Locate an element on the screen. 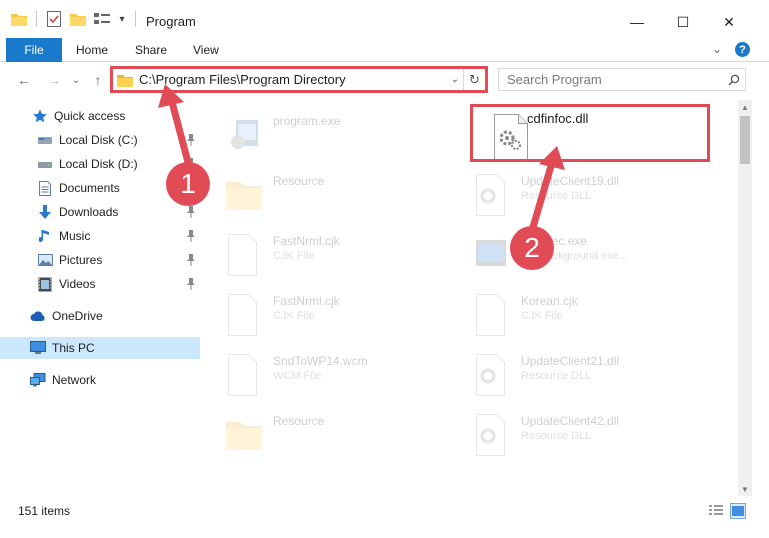  sidebar-item-label: Videos is located at coordinates (77, 284).